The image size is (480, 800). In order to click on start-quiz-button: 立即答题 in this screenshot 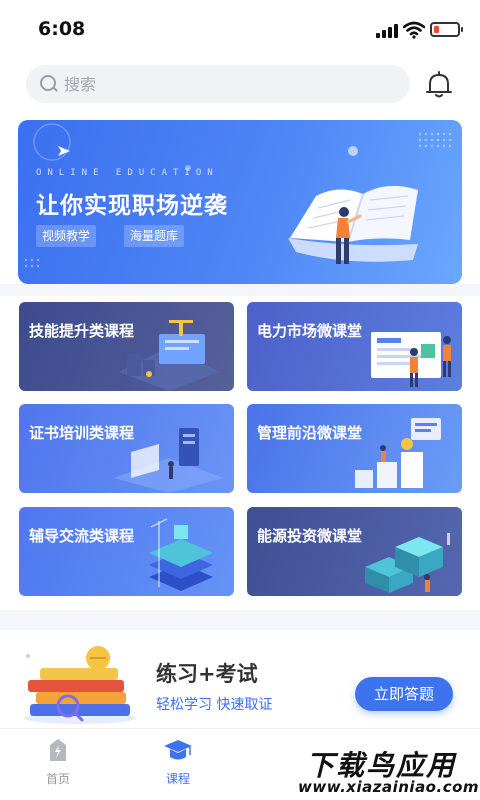, I will do `click(404, 694)`.